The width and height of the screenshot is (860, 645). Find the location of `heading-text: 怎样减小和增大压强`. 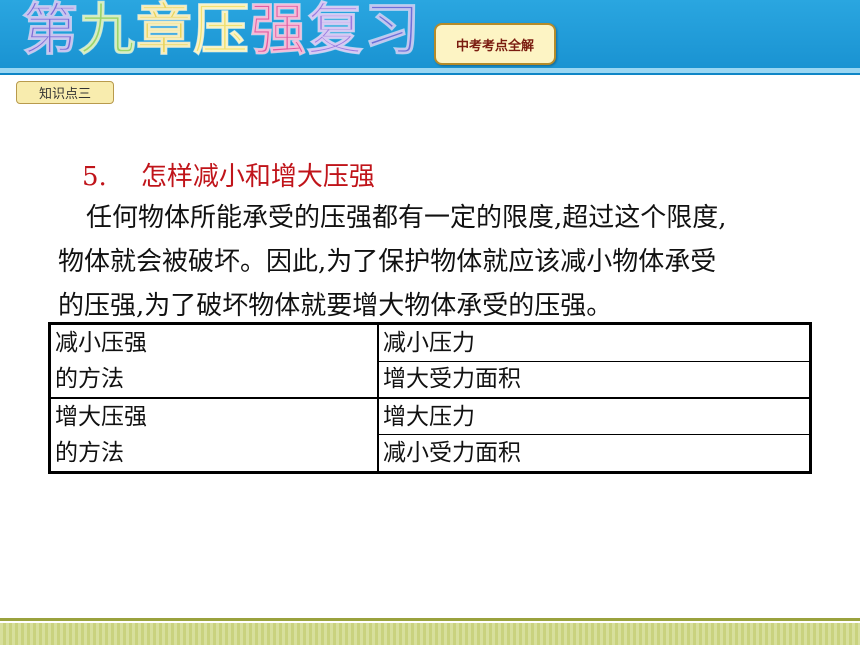

heading-text: 怎样减小和增大压强 is located at coordinates (257, 177).